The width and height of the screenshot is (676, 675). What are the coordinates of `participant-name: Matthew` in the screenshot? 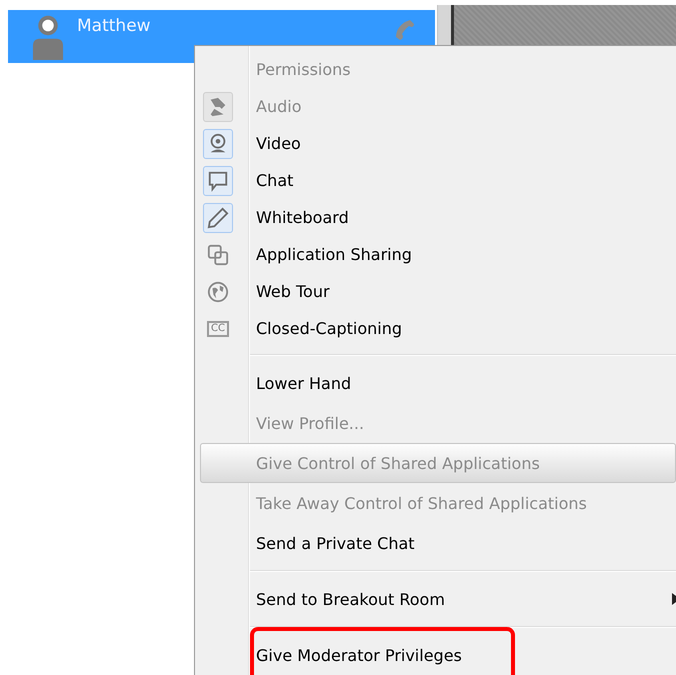 It's located at (114, 26).